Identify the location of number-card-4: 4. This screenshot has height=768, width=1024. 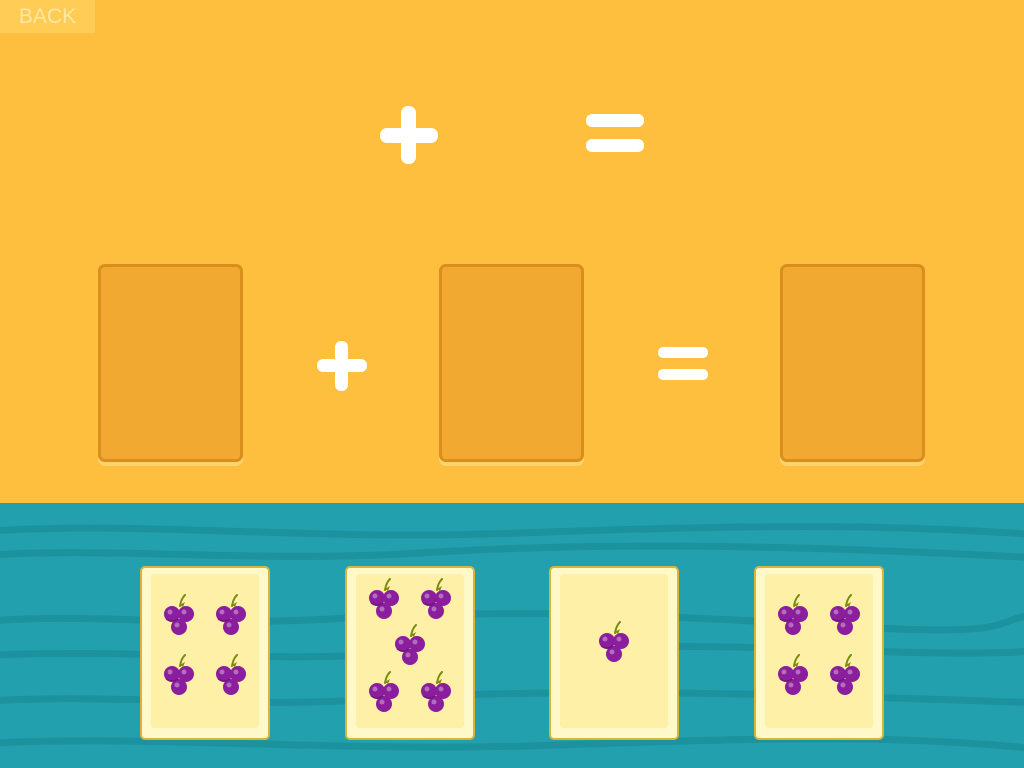
(819, 653).